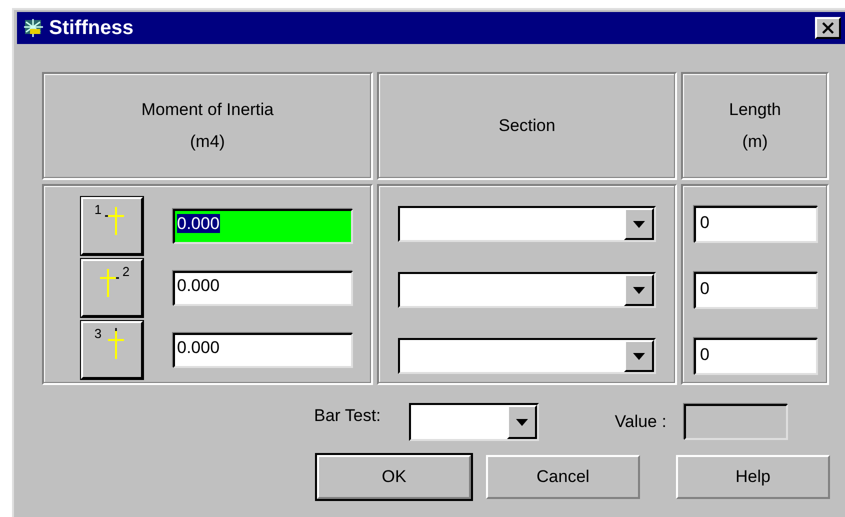 The width and height of the screenshot is (845, 517). Describe the element at coordinates (207, 126) in the screenshot. I see `column-header: Moment of Inertia (m4)` at that location.